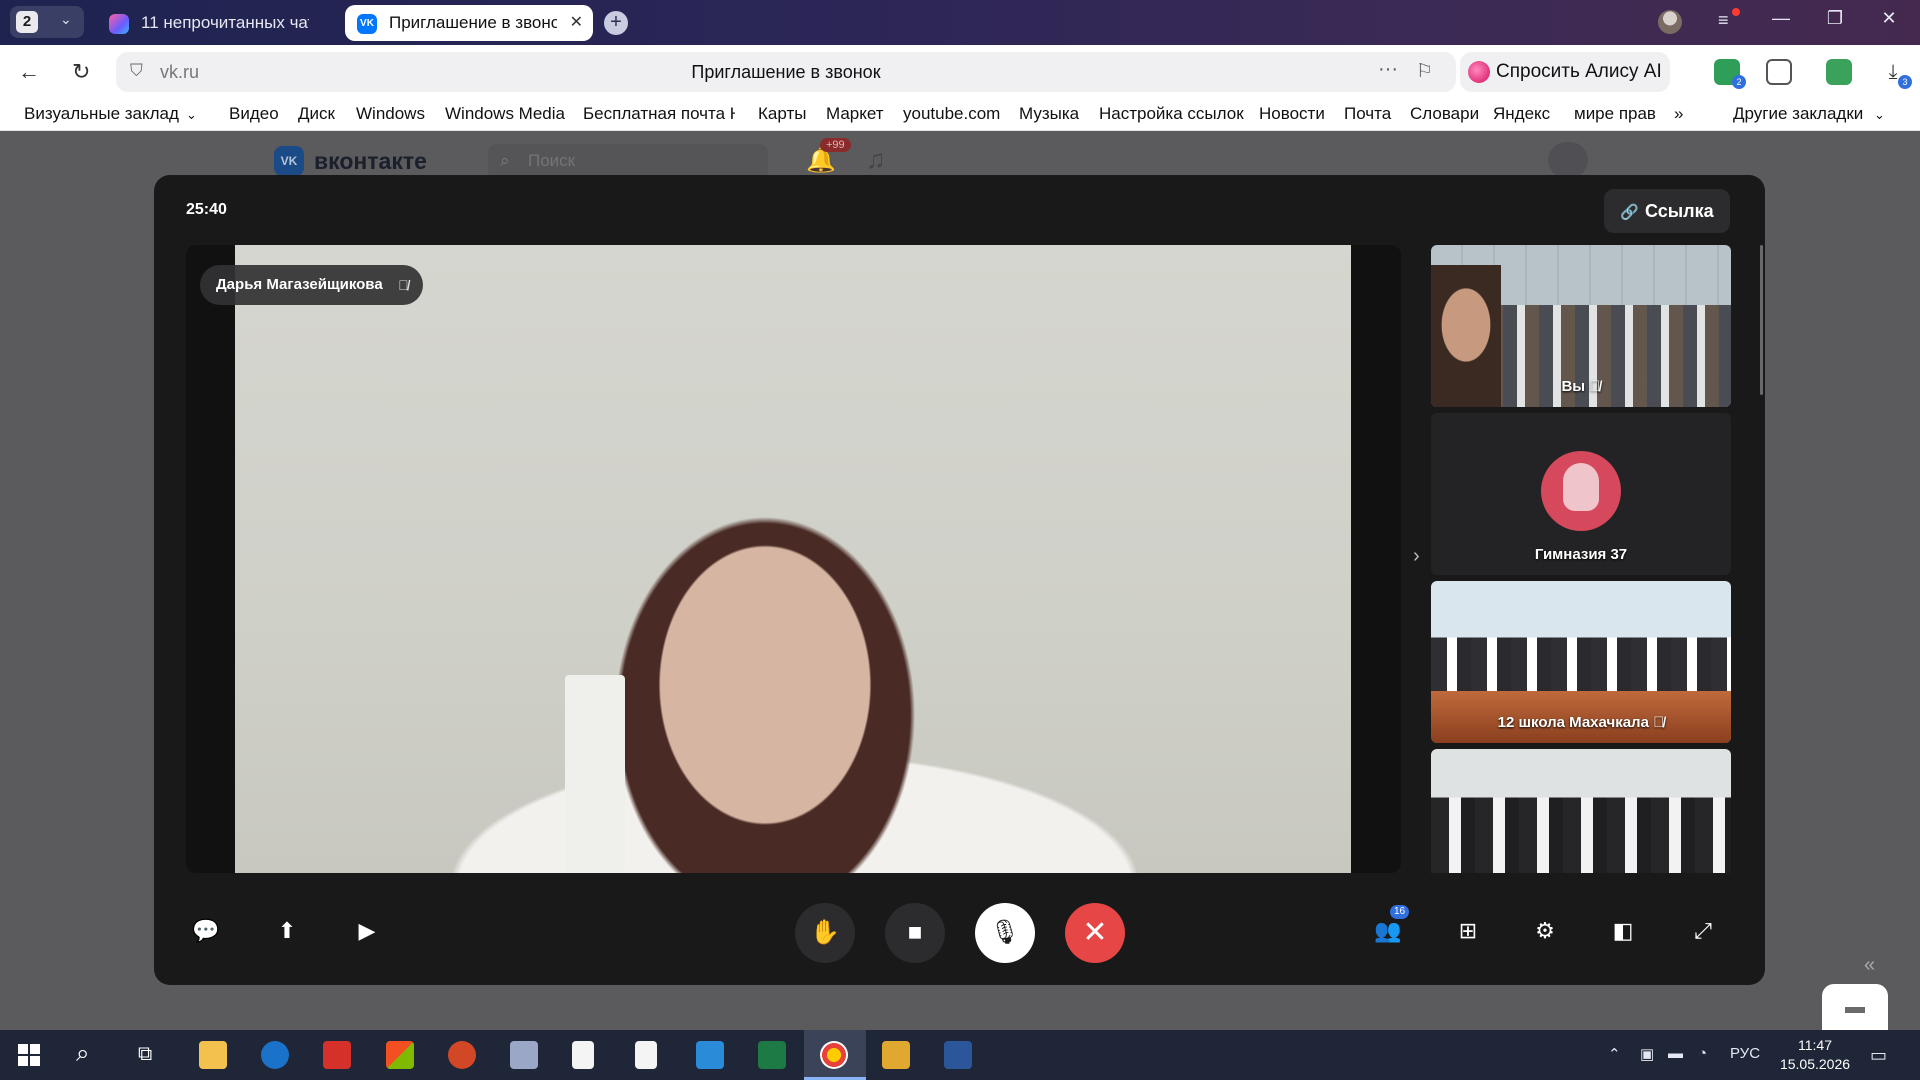 This screenshot has width=1920, height=1080. I want to click on collections-icon, so click(1779, 72).